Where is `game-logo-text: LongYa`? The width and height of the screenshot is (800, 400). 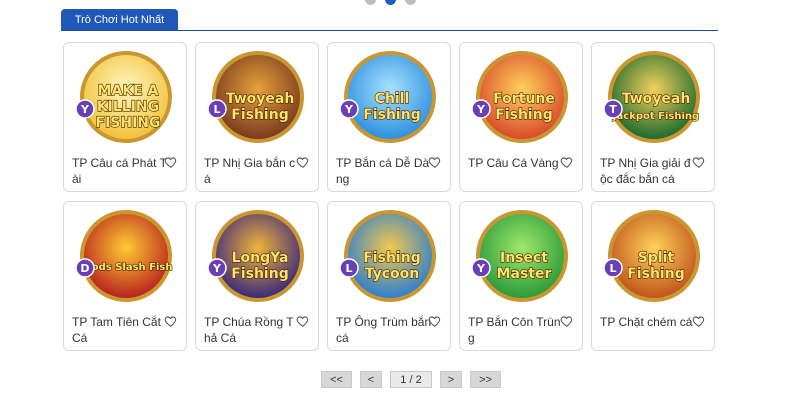
game-logo-text: LongYa is located at coordinates (260, 258).